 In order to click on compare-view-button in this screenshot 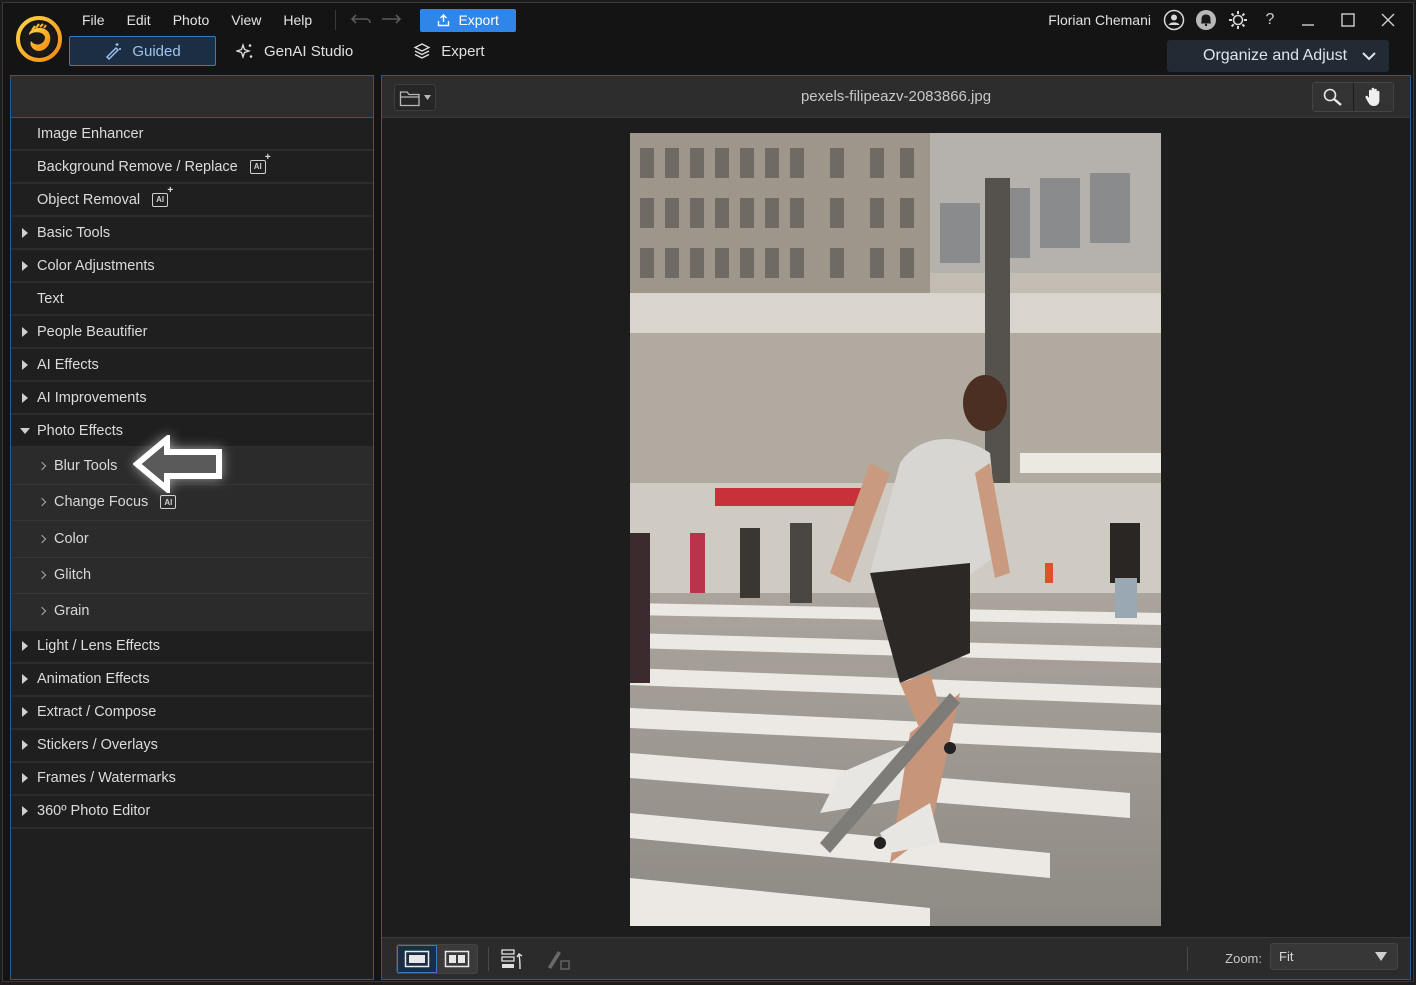, I will do `click(457, 959)`.